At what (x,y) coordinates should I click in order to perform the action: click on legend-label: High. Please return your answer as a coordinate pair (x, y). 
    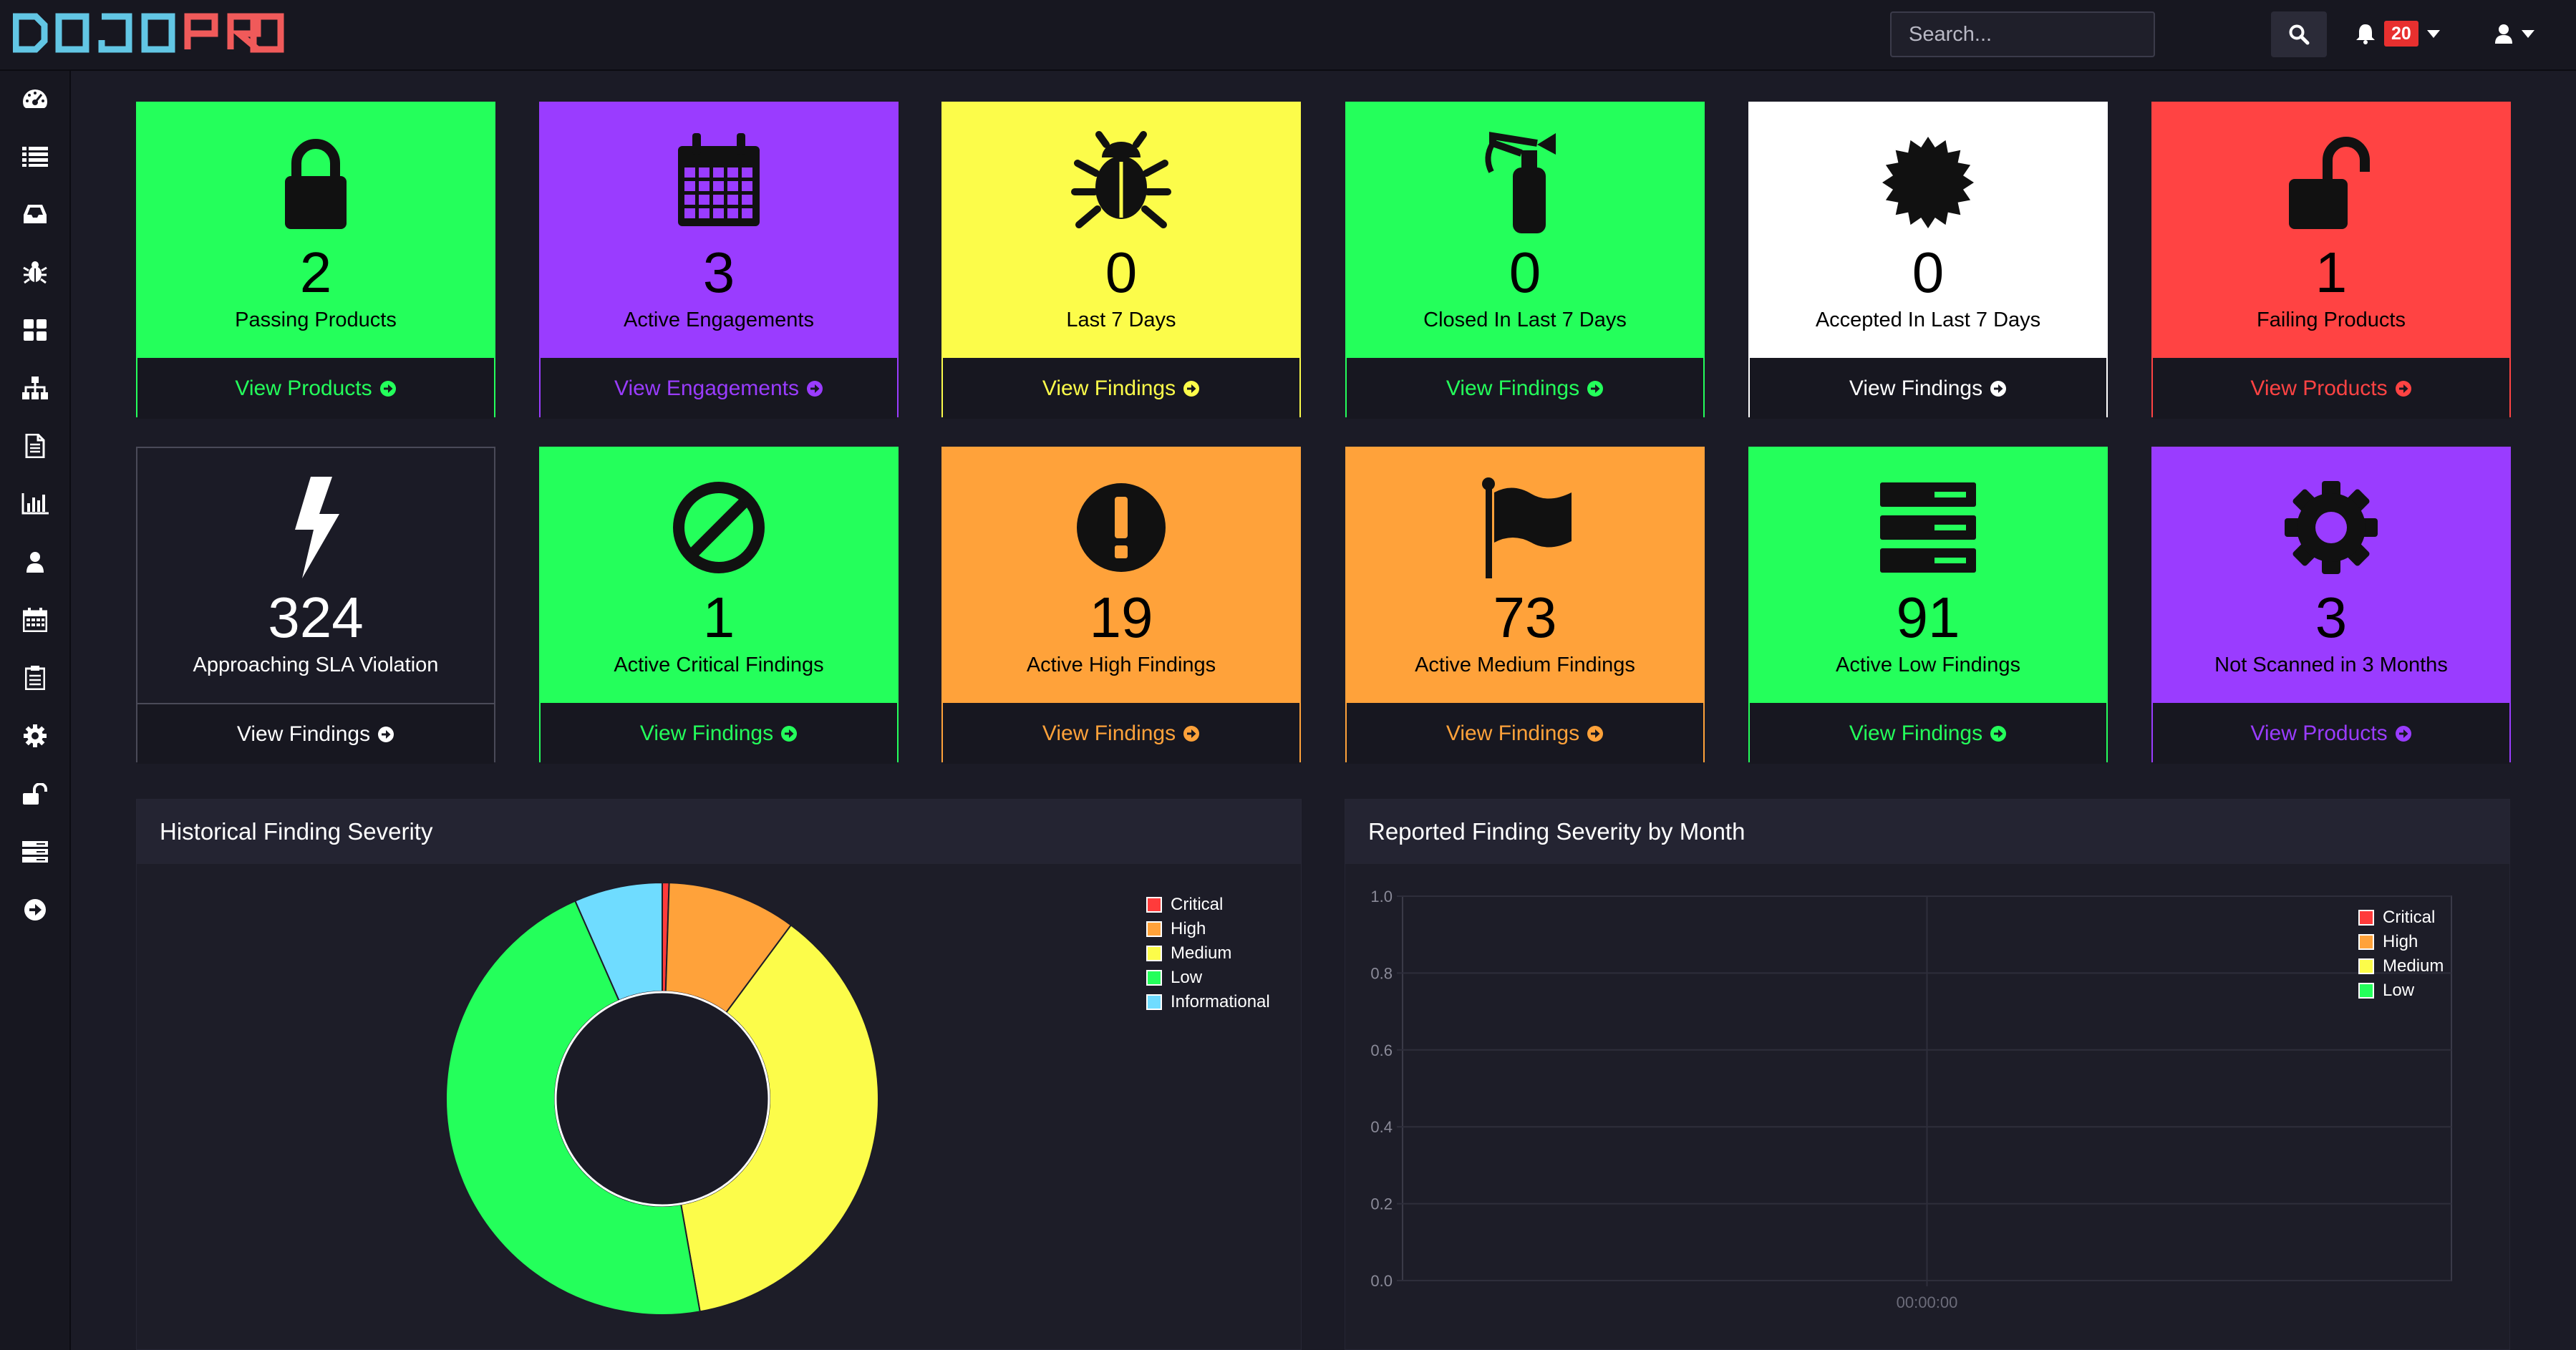
    Looking at the image, I should click on (2401, 942).